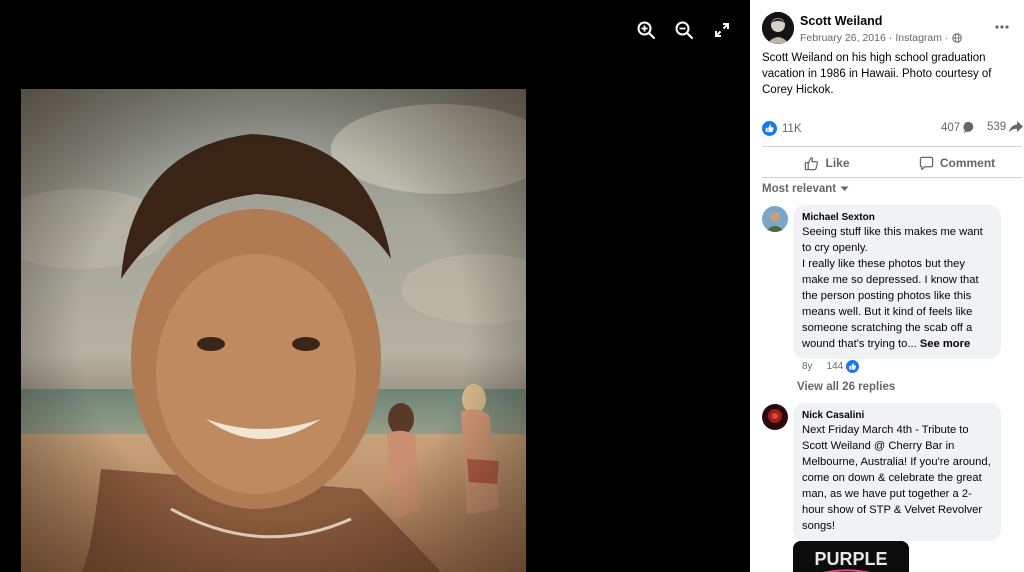  I want to click on divider-top, so click(892, 146).